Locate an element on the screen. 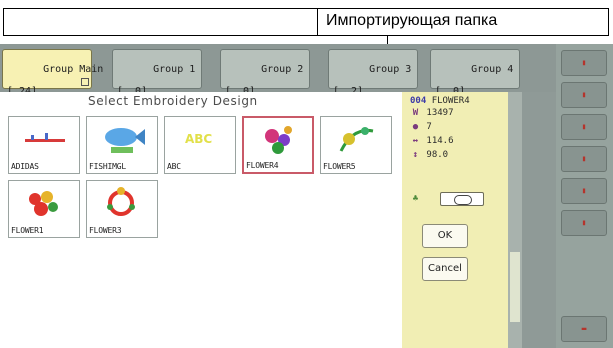 The height and width of the screenshot is (348, 613). design-tile-flower5: FLOWER5 is located at coordinates (356, 145).